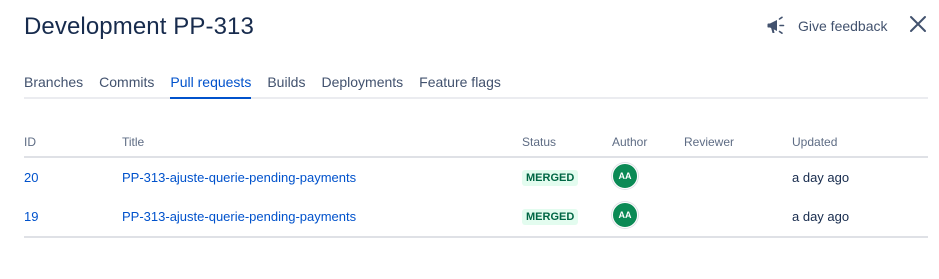  I want to click on column-header-author: Author, so click(648, 143).